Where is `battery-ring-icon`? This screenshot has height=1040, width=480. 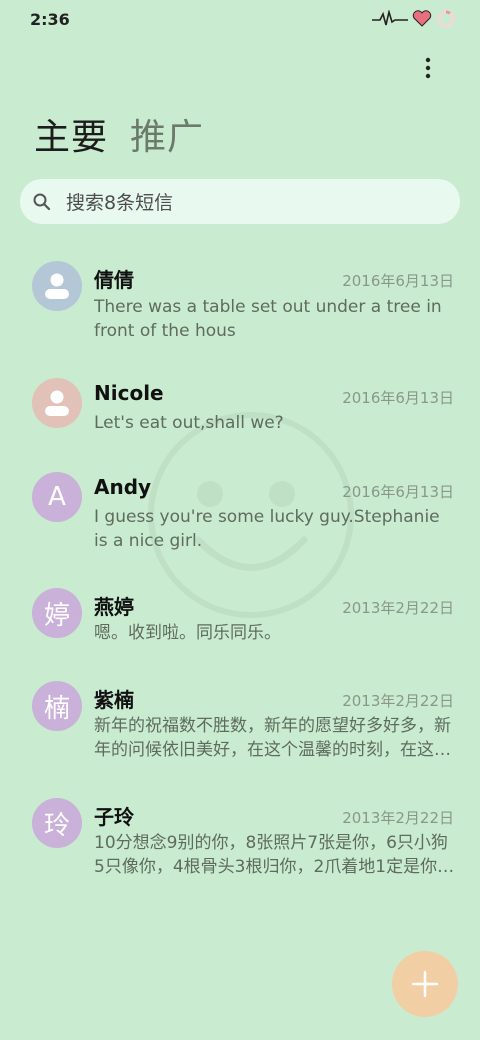 battery-ring-icon is located at coordinates (446, 21).